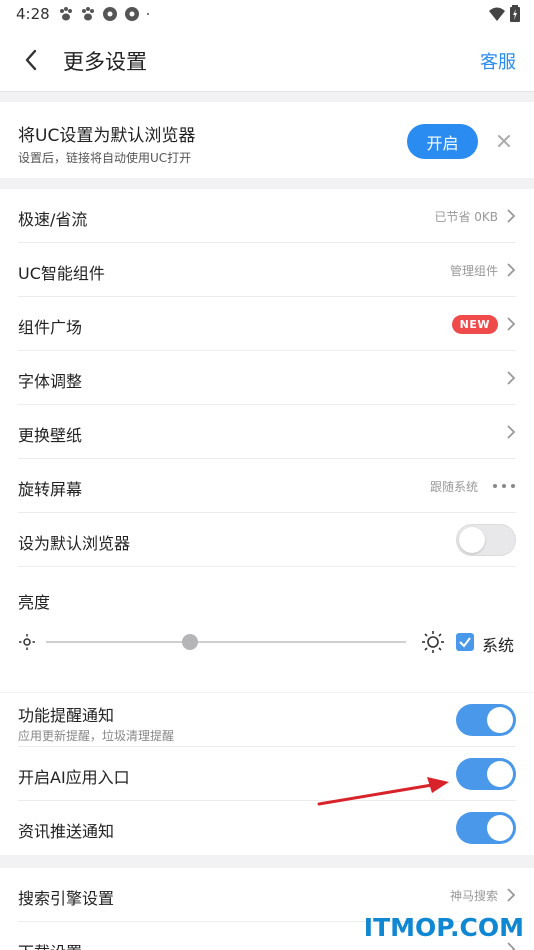 The width and height of the screenshot is (534, 950). What do you see at coordinates (267, 378) in the screenshot?
I see `row-font: 字体调整` at bounding box center [267, 378].